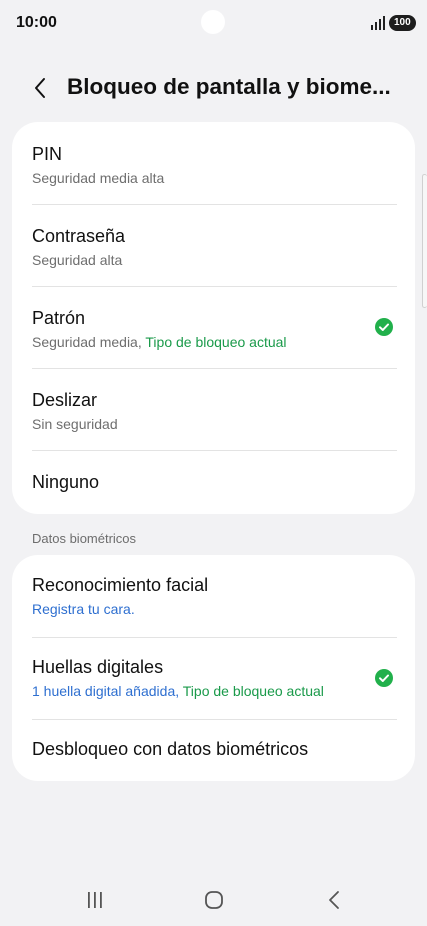 This screenshot has height=926, width=427. I want to click on option-swipe: Deslizar Sin seguridad, so click(213, 409).